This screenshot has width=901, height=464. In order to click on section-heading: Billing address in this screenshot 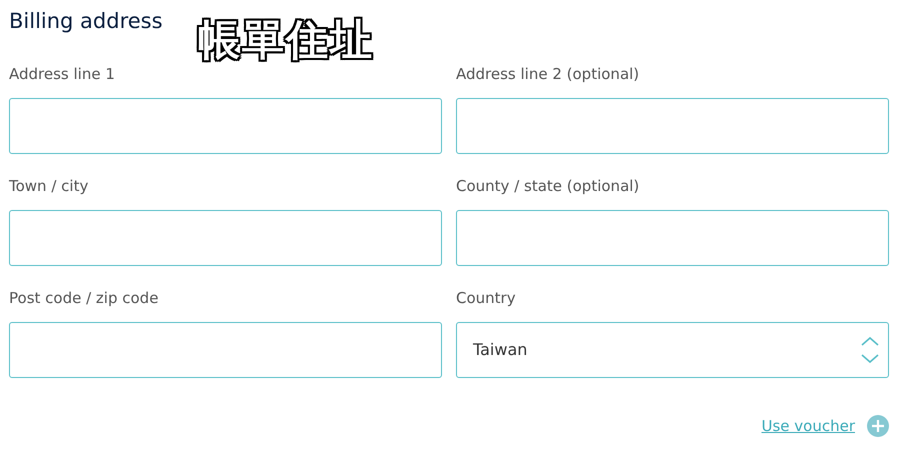, I will do `click(86, 21)`.